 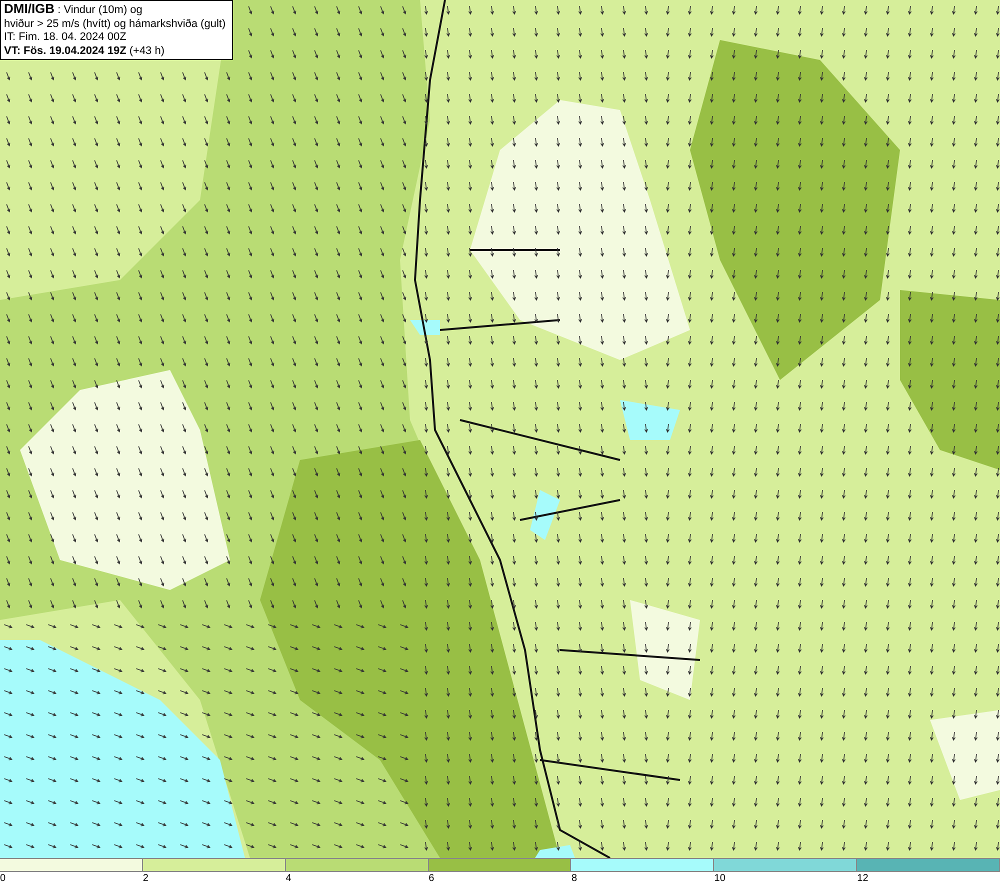 What do you see at coordinates (289, 878) in the screenshot?
I see `legend-label: 4` at bounding box center [289, 878].